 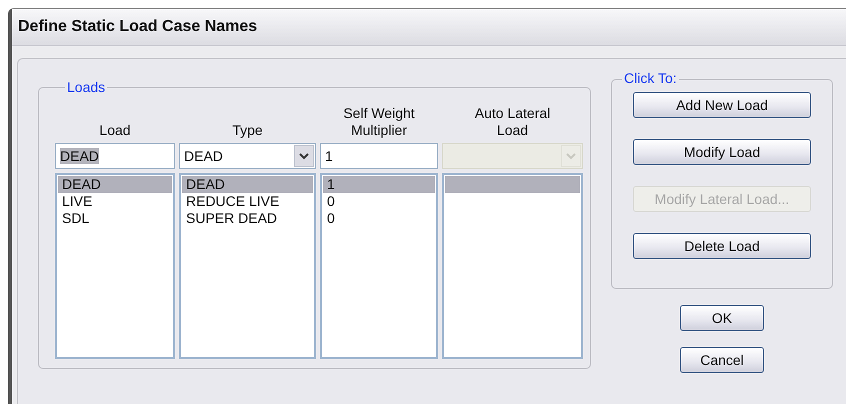 What do you see at coordinates (722, 318) in the screenshot?
I see `ok-button: OK` at bounding box center [722, 318].